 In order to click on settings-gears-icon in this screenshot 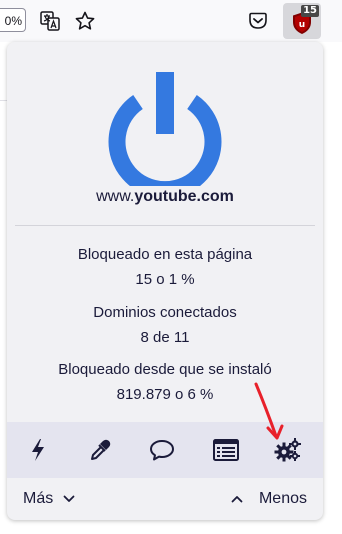, I will do `click(288, 450)`.